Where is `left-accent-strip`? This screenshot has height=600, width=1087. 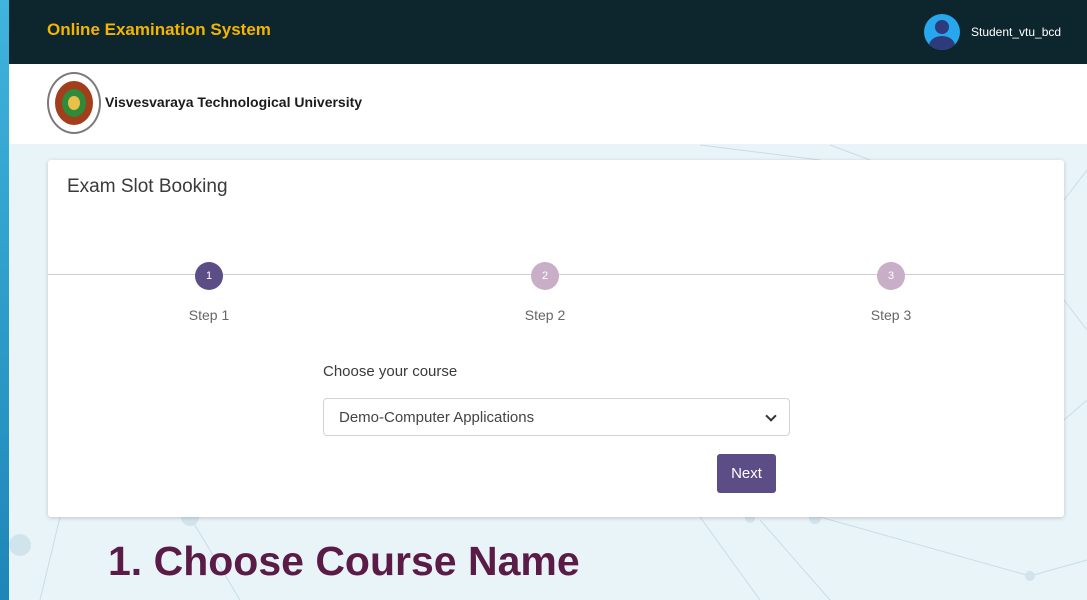 left-accent-strip is located at coordinates (4, 300).